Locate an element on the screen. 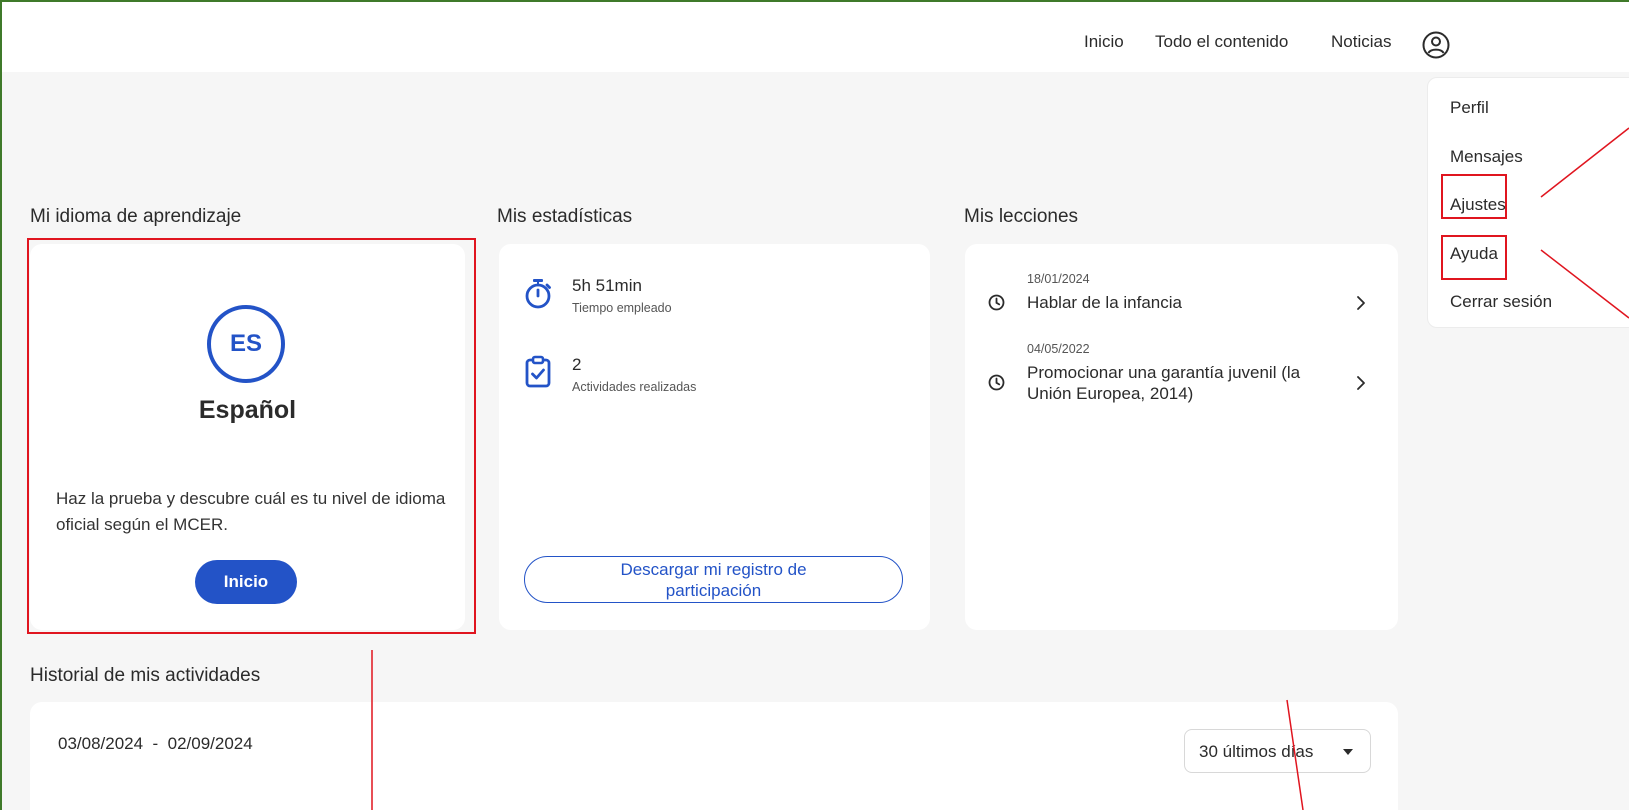  lesson-title: Hablar de la infancia is located at coordinates (1104, 302).